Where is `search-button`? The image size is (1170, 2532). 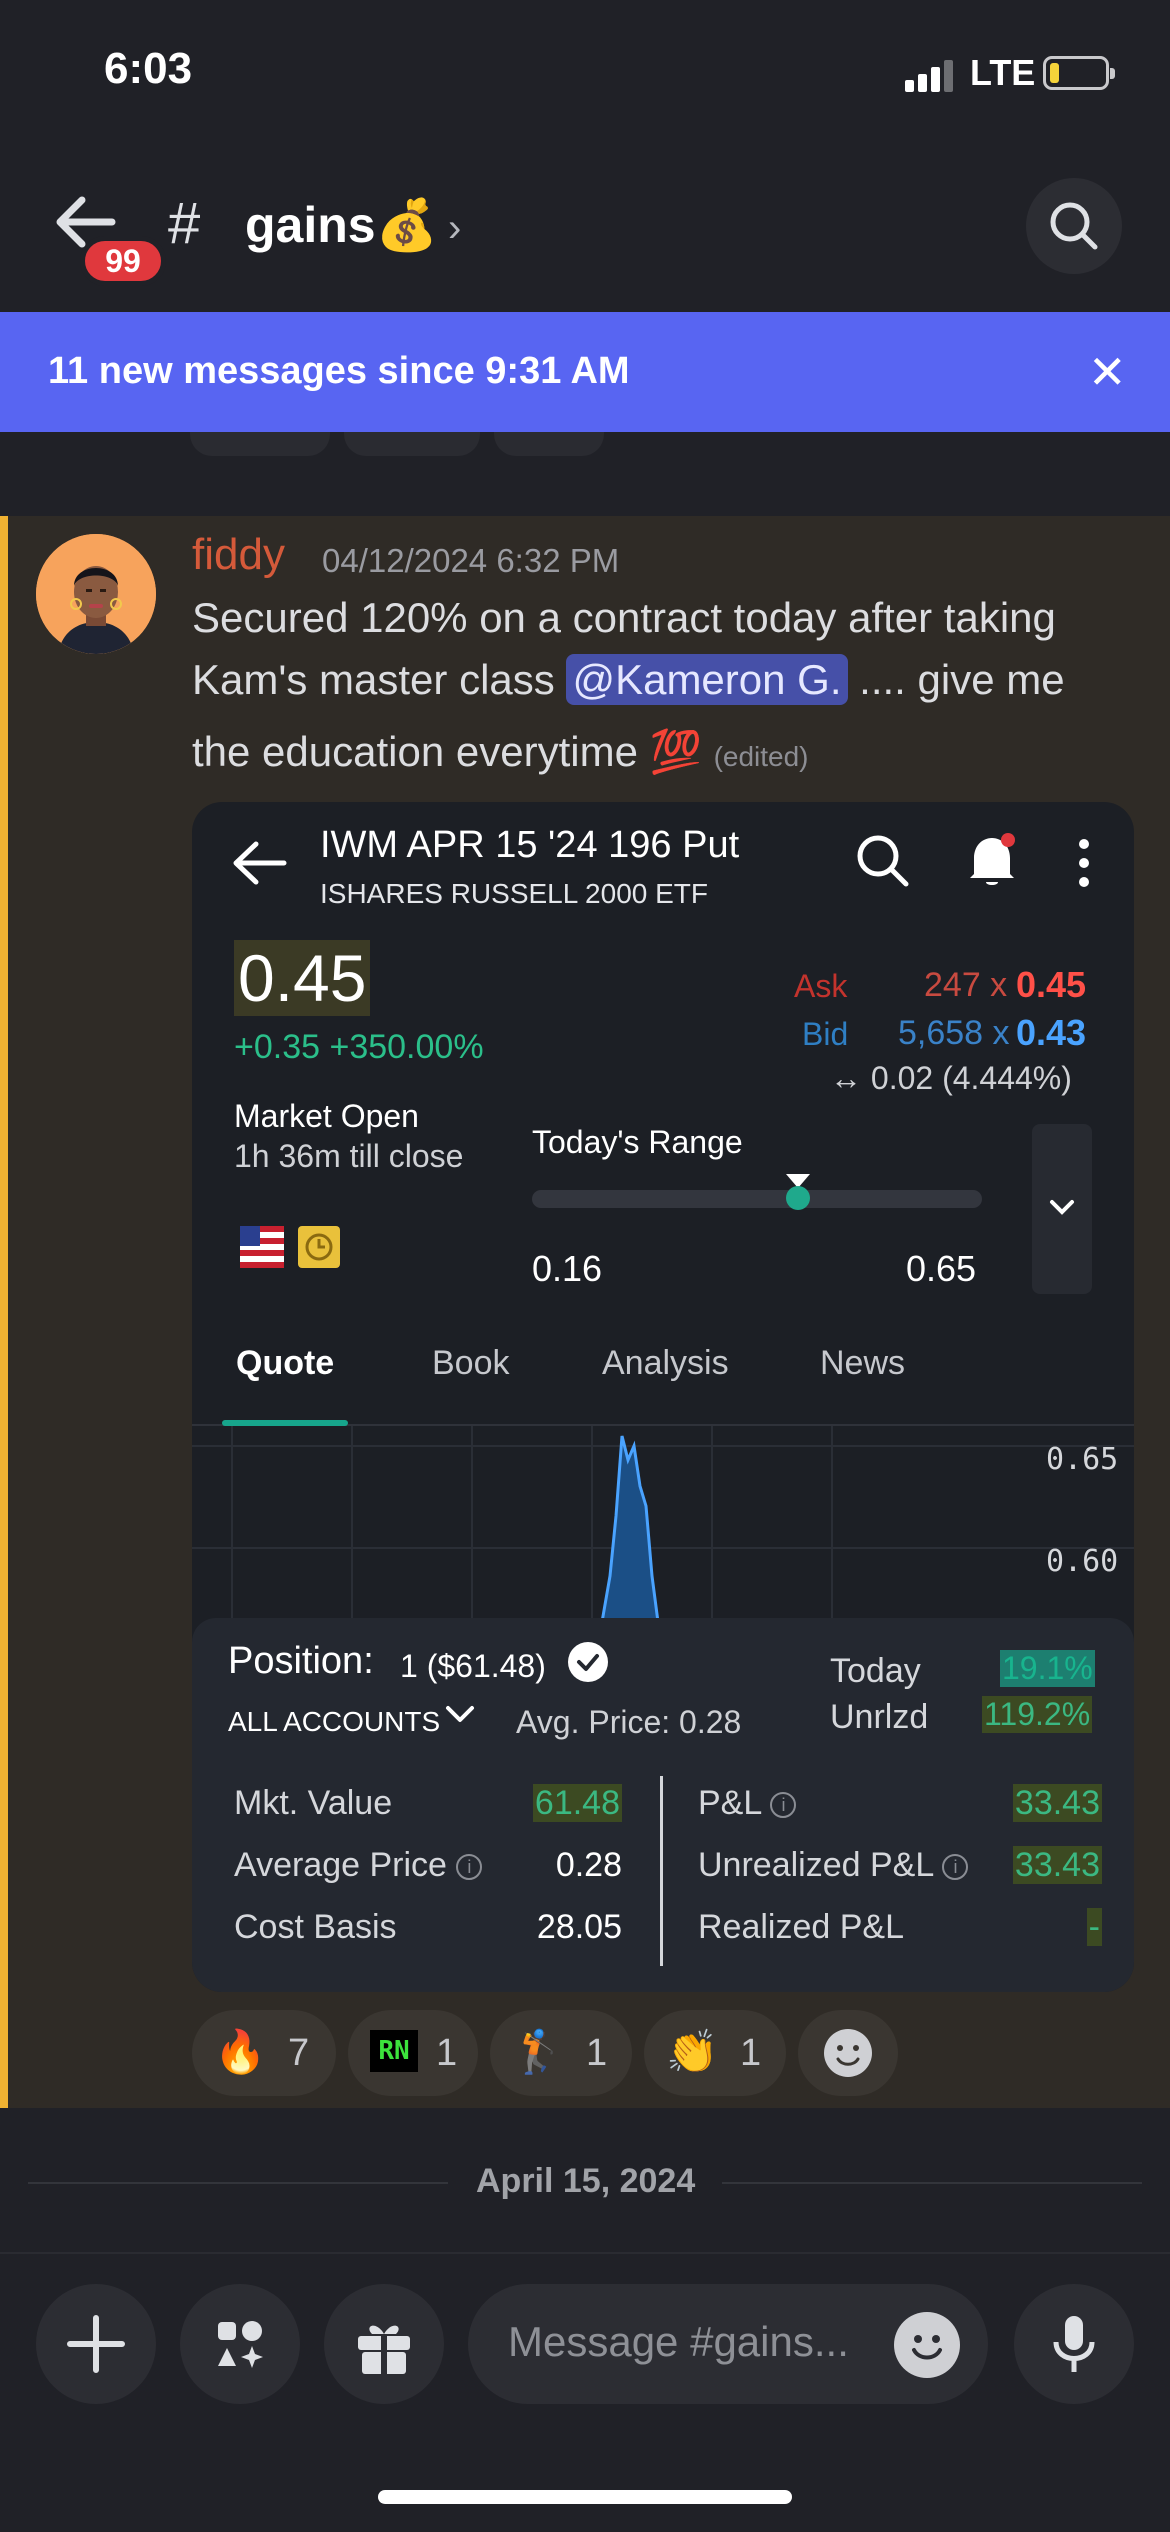 search-button is located at coordinates (1074, 226).